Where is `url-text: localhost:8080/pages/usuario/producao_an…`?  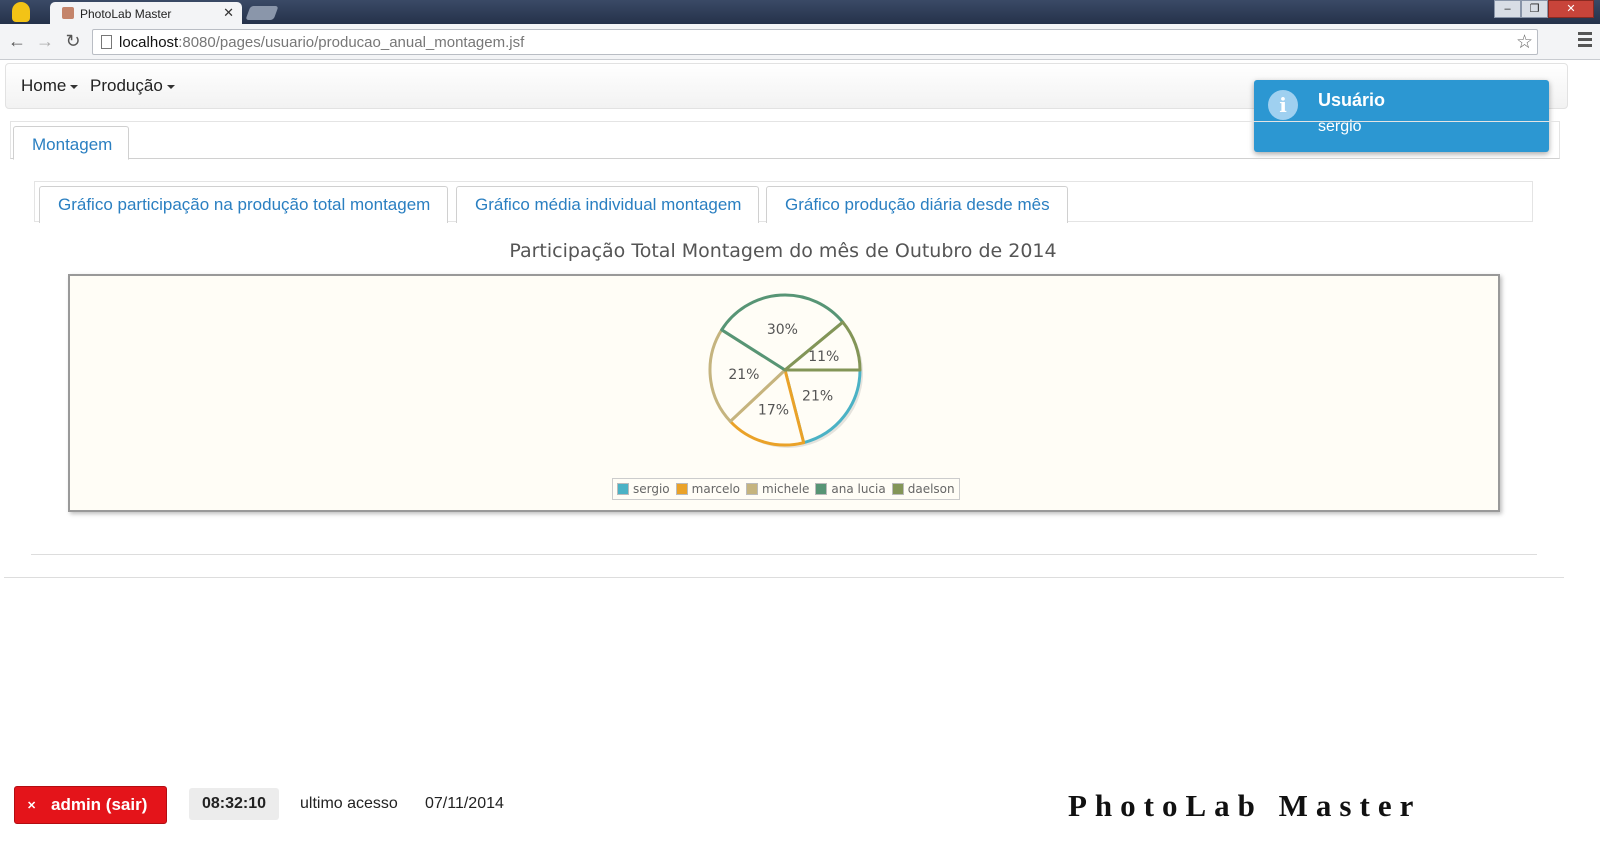 url-text: localhost:8080/pages/usuario/producao_an… is located at coordinates (322, 42).